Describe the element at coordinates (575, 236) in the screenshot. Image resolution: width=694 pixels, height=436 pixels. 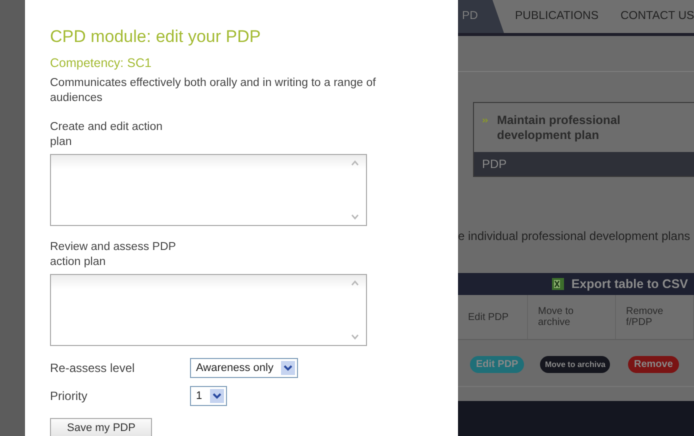
I see `intro-text: e individual professional development plans` at that location.